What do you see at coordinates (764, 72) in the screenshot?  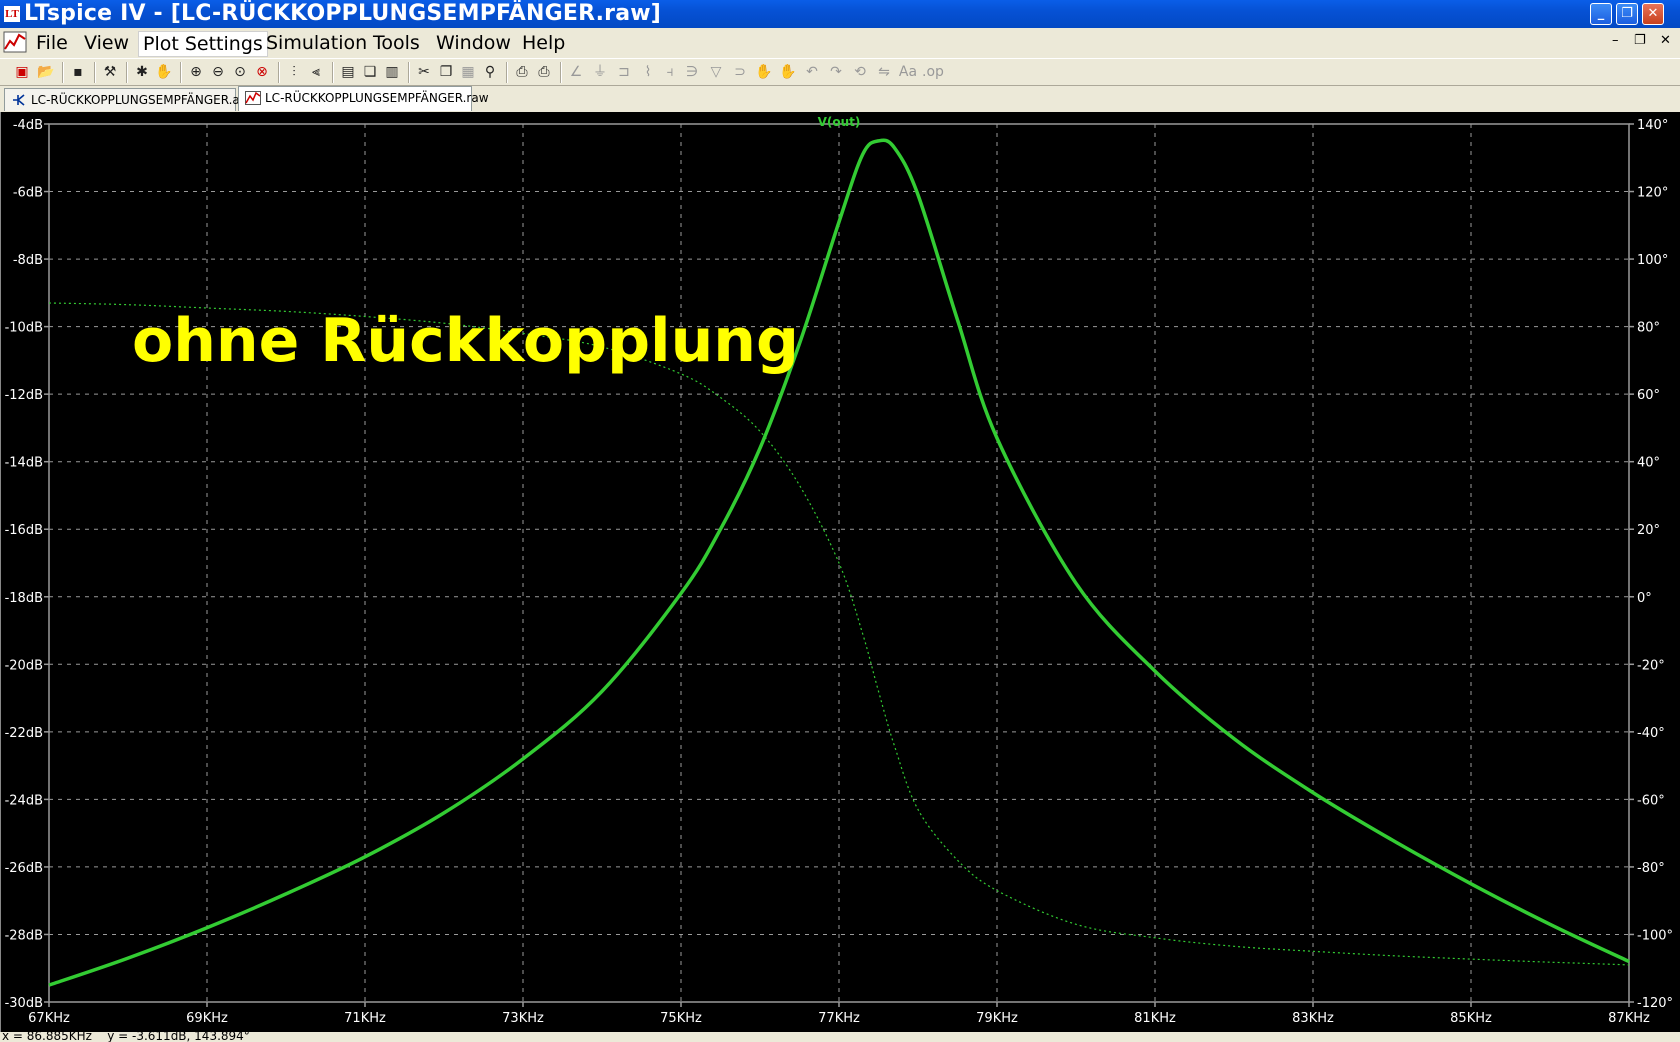 I see `move-icon: ✋` at bounding box center [764, 72].